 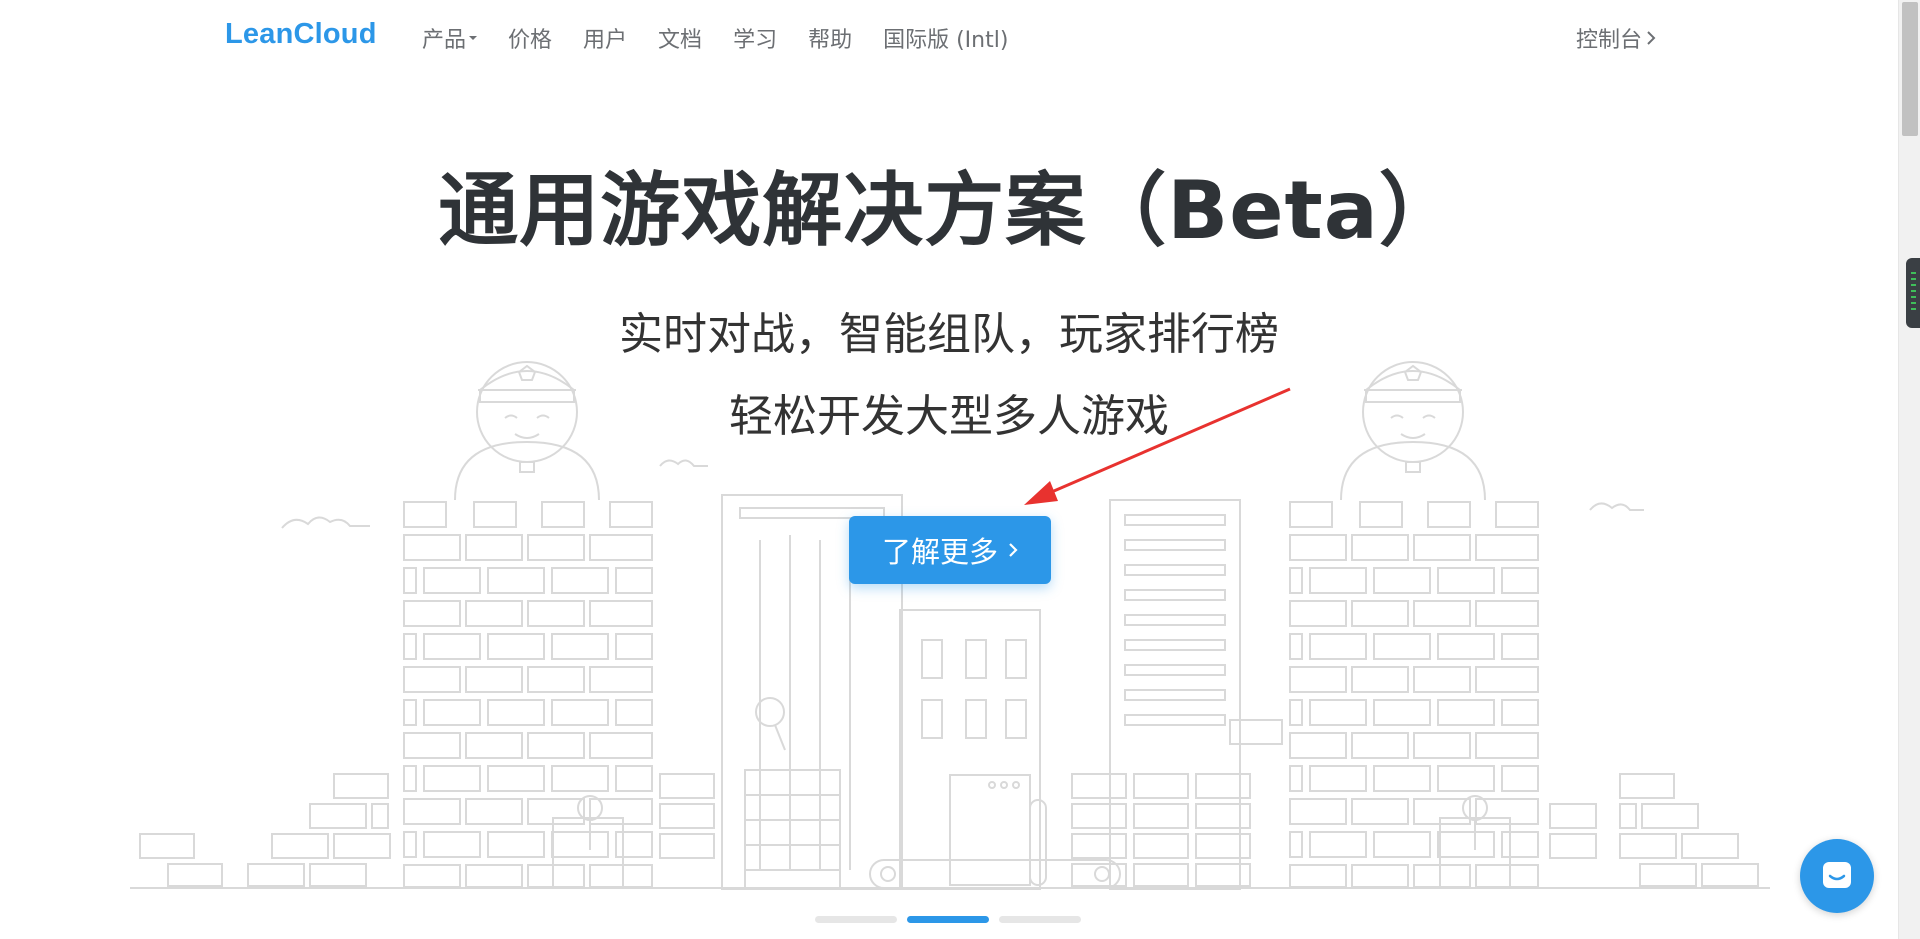 What do you see at coordinates (949, 334) in the screenshot?
I see `hero-subtitle-1: 实时对战，智能组队，玩家排行榜` at bounding box center [949, 334].